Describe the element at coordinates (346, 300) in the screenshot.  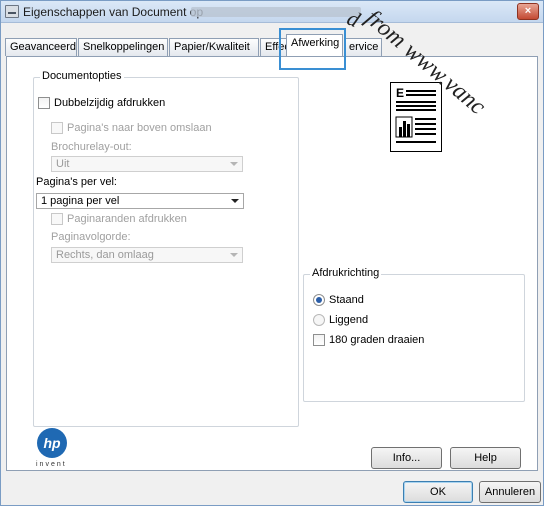
I see `portrait-label: Staand` at that location.